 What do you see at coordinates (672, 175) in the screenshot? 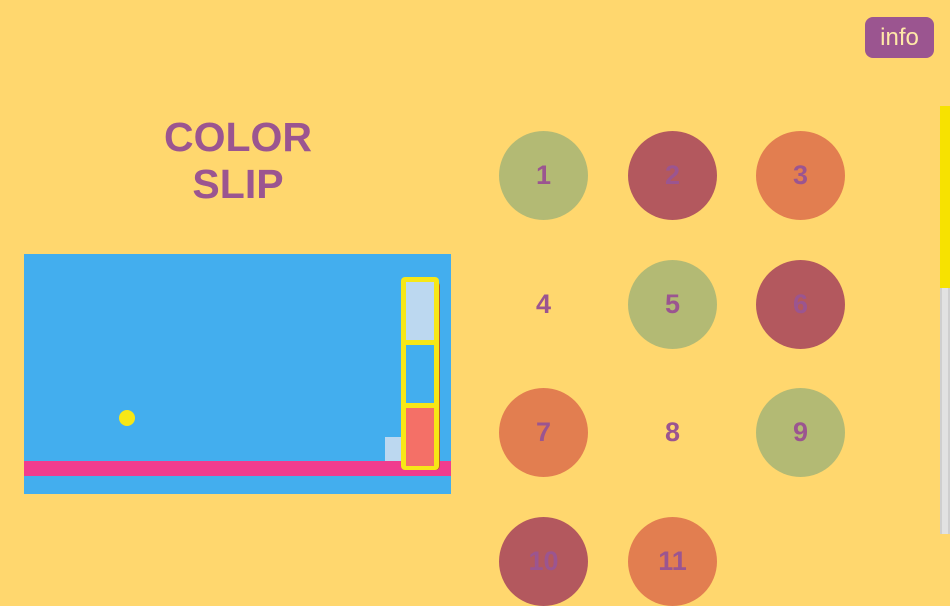
I see `level-button-2: 2` at bounding box center [672, 175].